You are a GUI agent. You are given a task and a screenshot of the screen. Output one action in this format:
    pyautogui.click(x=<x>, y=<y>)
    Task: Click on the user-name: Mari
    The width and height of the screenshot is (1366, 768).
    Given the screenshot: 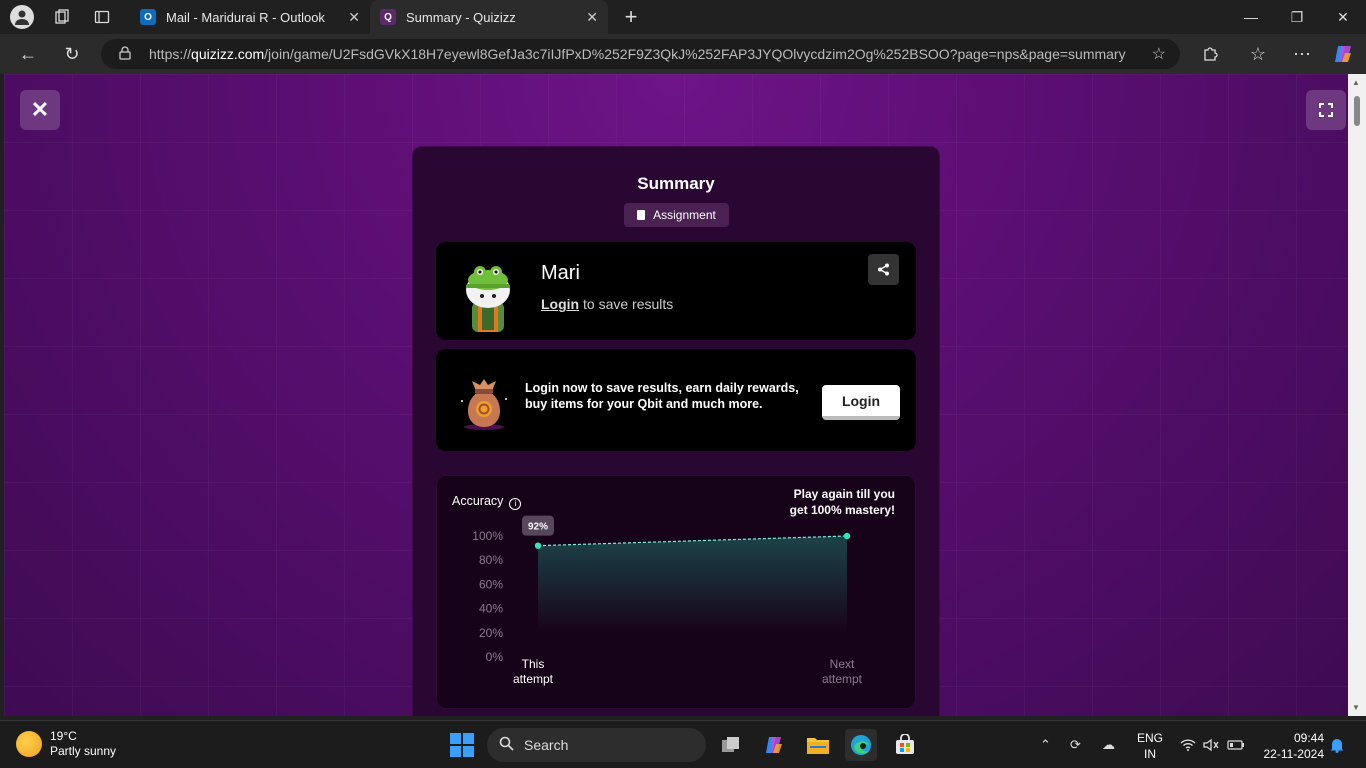 What is the action you would take?
    pyautogui.click(x=560, y=273)
    